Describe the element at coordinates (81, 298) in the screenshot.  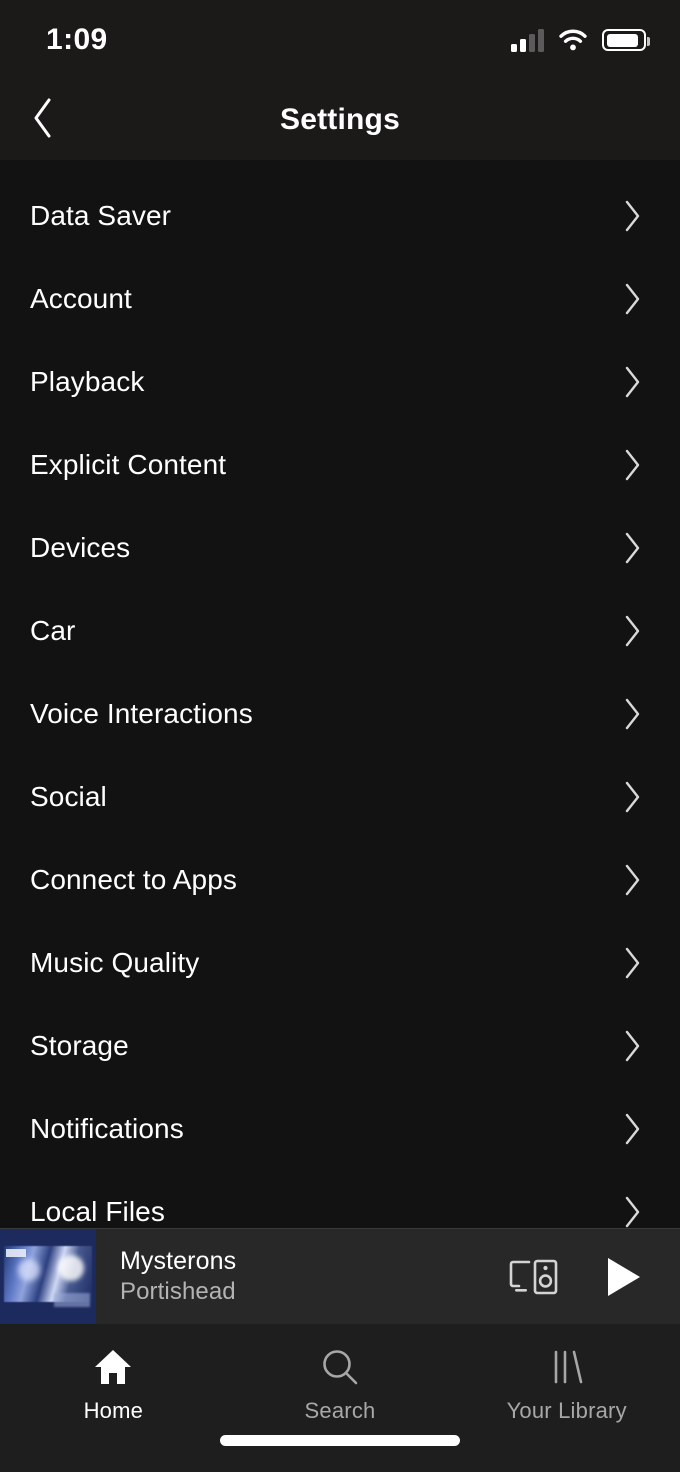
I see `settings-row-label: Account` at that location.